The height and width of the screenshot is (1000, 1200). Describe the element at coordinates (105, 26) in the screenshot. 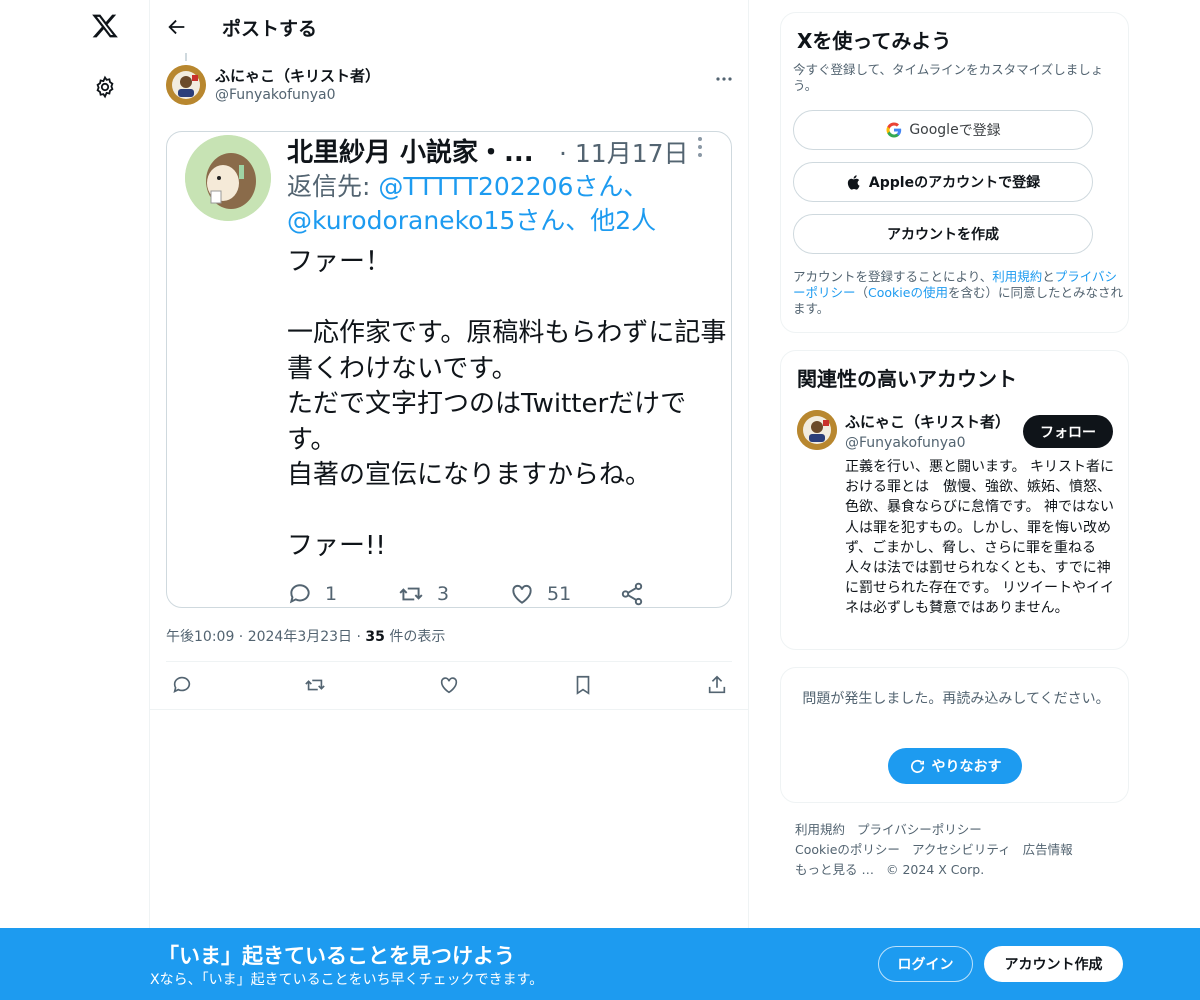

I see `x-logo-icon` at that location.